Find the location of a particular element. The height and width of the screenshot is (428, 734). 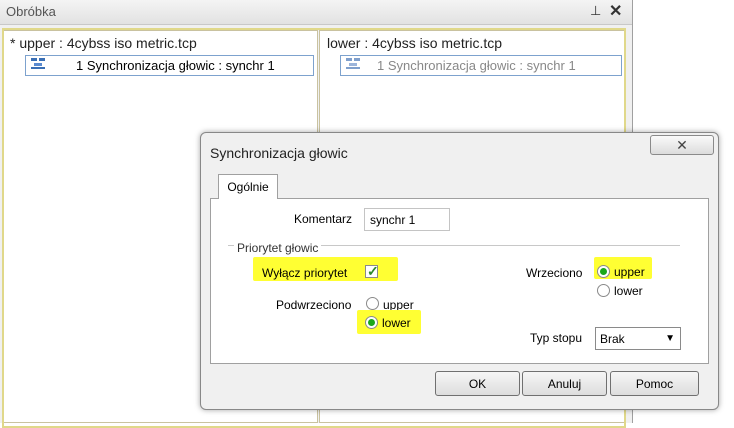

stop-type-select: Brak ▼ is located at coordinates (638, 338).